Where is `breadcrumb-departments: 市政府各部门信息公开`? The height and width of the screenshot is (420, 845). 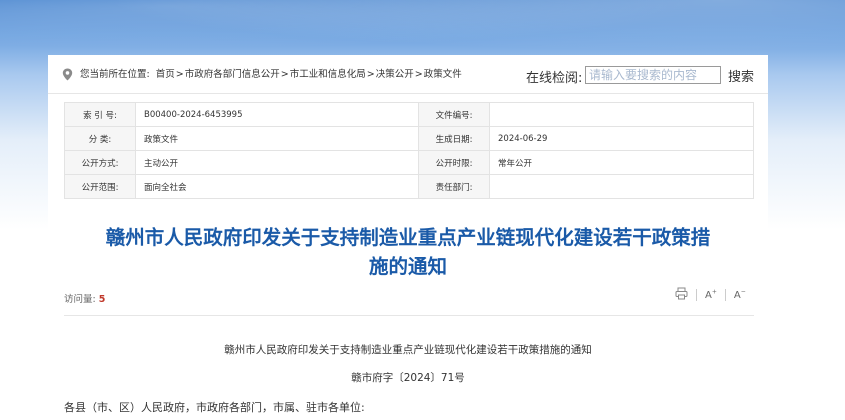 breadcrumb-departments: 市政府各部门信息公开 is located at coordinates (232, 74).